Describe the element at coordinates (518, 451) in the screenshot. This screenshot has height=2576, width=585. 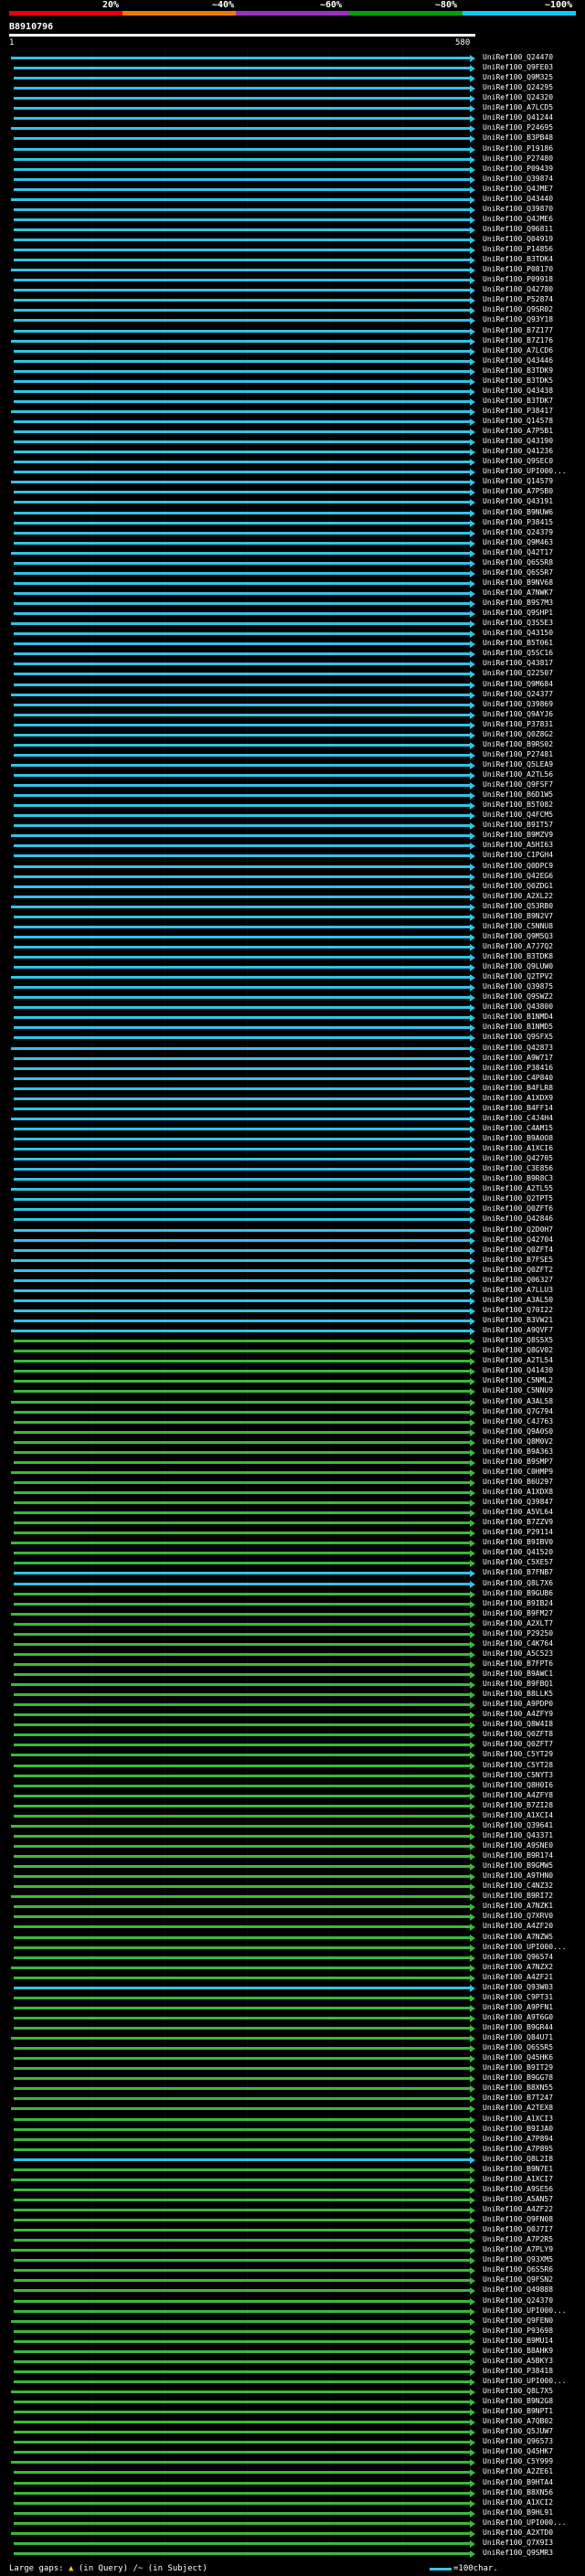
I see `hit-id-link: UniRef100_Q41236` at that location.